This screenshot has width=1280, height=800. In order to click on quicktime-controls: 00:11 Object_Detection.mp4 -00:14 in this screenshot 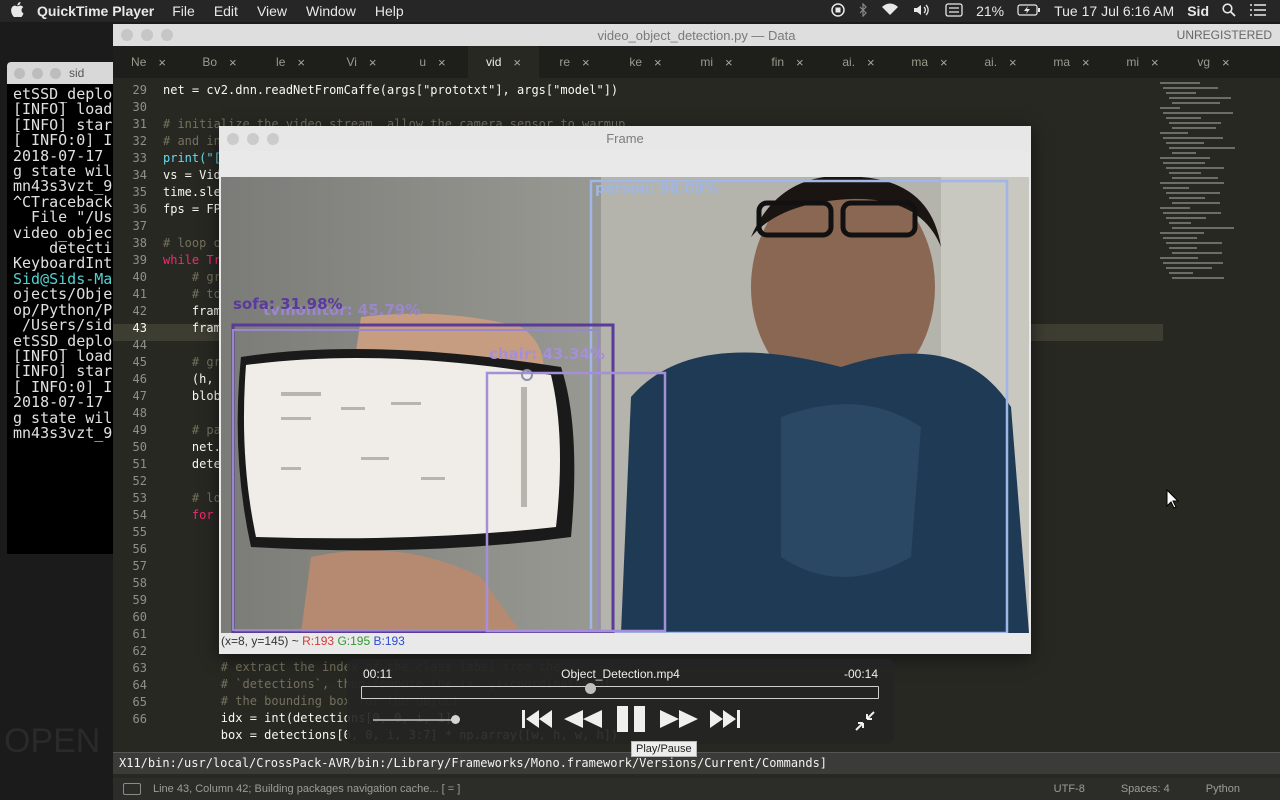, I will do `click(620, 701)`.